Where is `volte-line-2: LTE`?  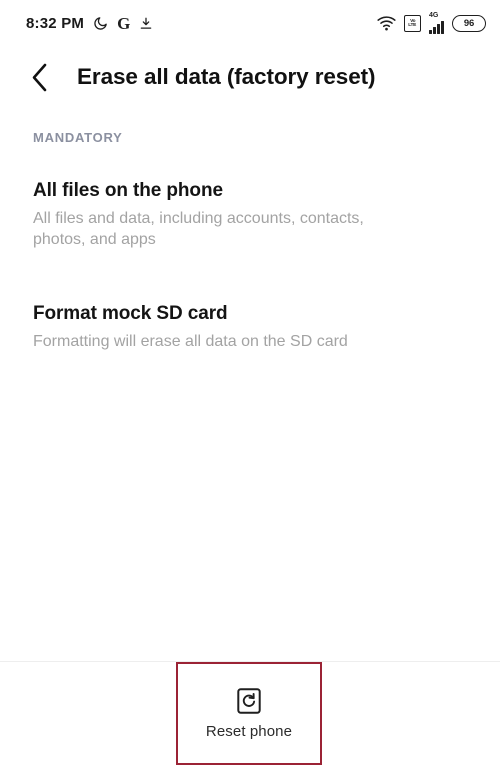
volte-line-2: LTE is located at coordinates (412, 25).